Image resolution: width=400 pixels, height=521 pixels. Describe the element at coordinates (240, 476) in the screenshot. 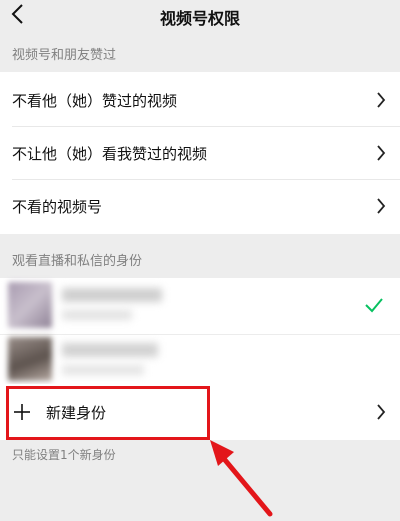

I see `red-arrow-annotation-icon` at that location.